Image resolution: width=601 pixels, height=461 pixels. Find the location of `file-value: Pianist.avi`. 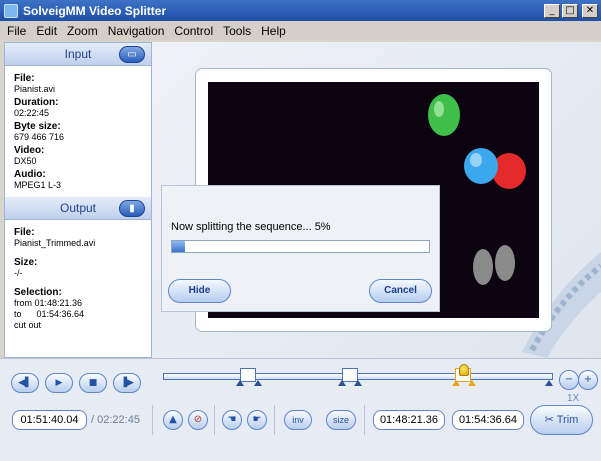

file-value: Pianist.avi is located at coordinates (35, 89).